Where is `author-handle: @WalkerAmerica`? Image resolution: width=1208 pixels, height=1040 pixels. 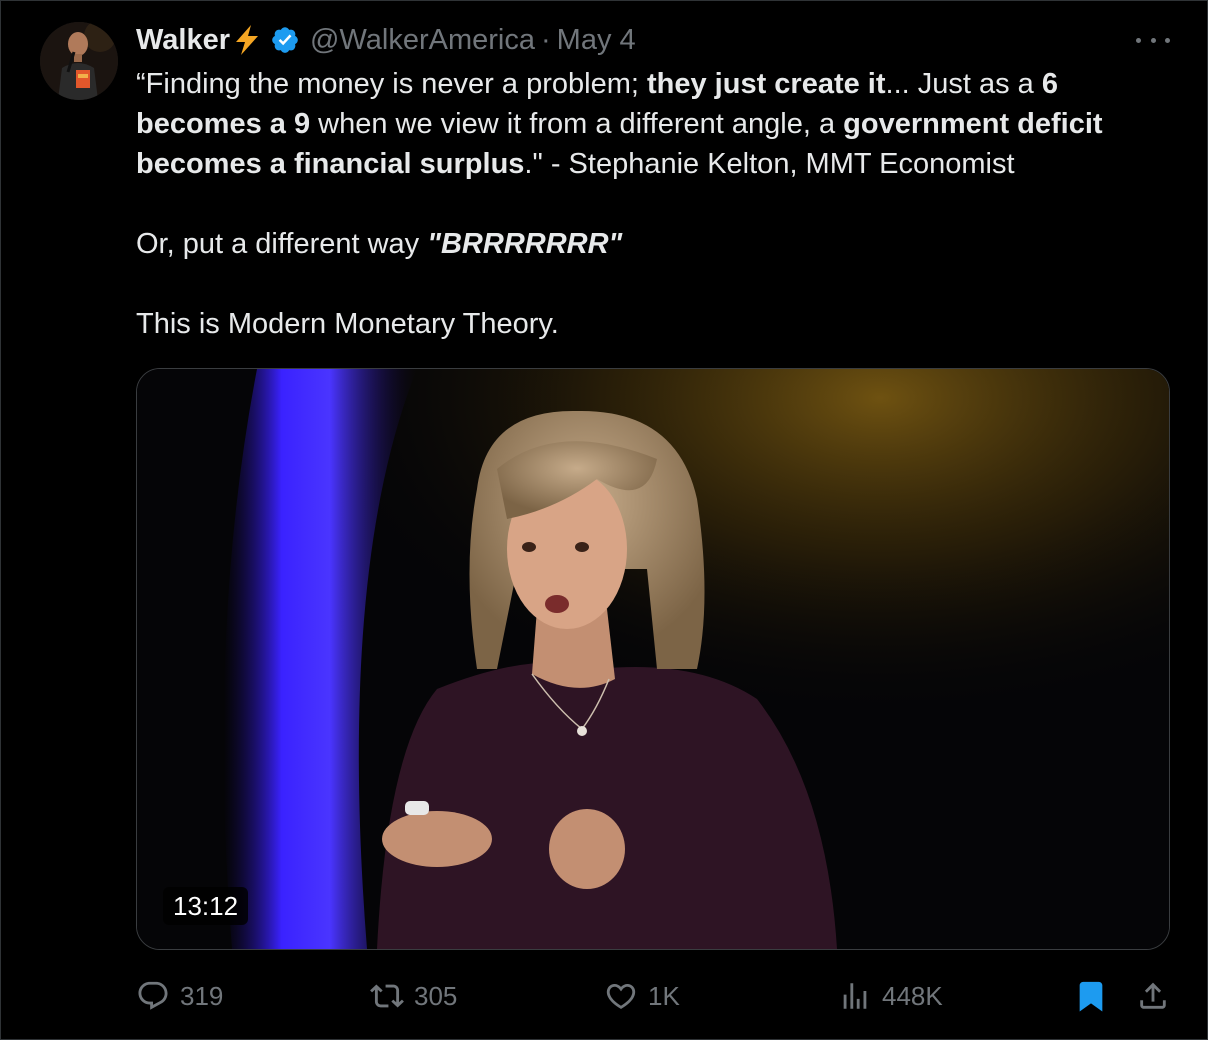
author-handle: @WalkerAmerica is located at coordinates (422, 40).